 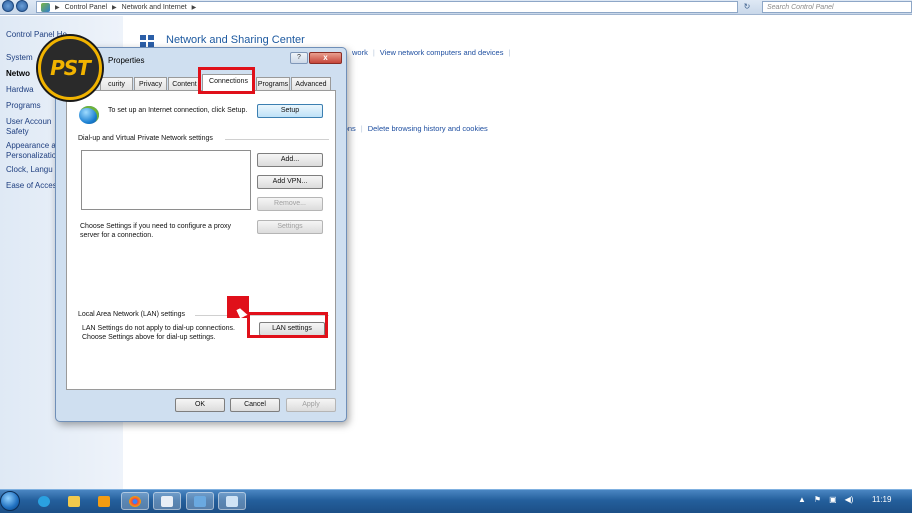 What do you see at coordinates (290, 227) in the screenshot?
I see `settings-button: Settings` at bounding box center [290, 227].